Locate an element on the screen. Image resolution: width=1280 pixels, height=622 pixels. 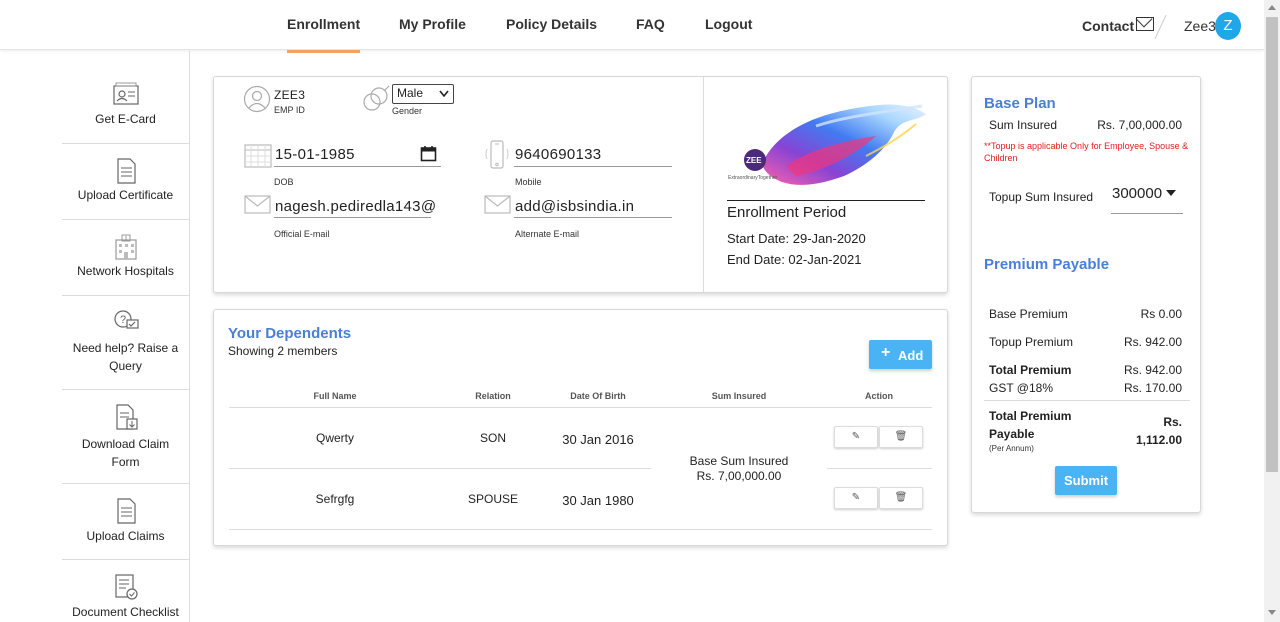
calendar-icon is located at coordinates (258, 156).